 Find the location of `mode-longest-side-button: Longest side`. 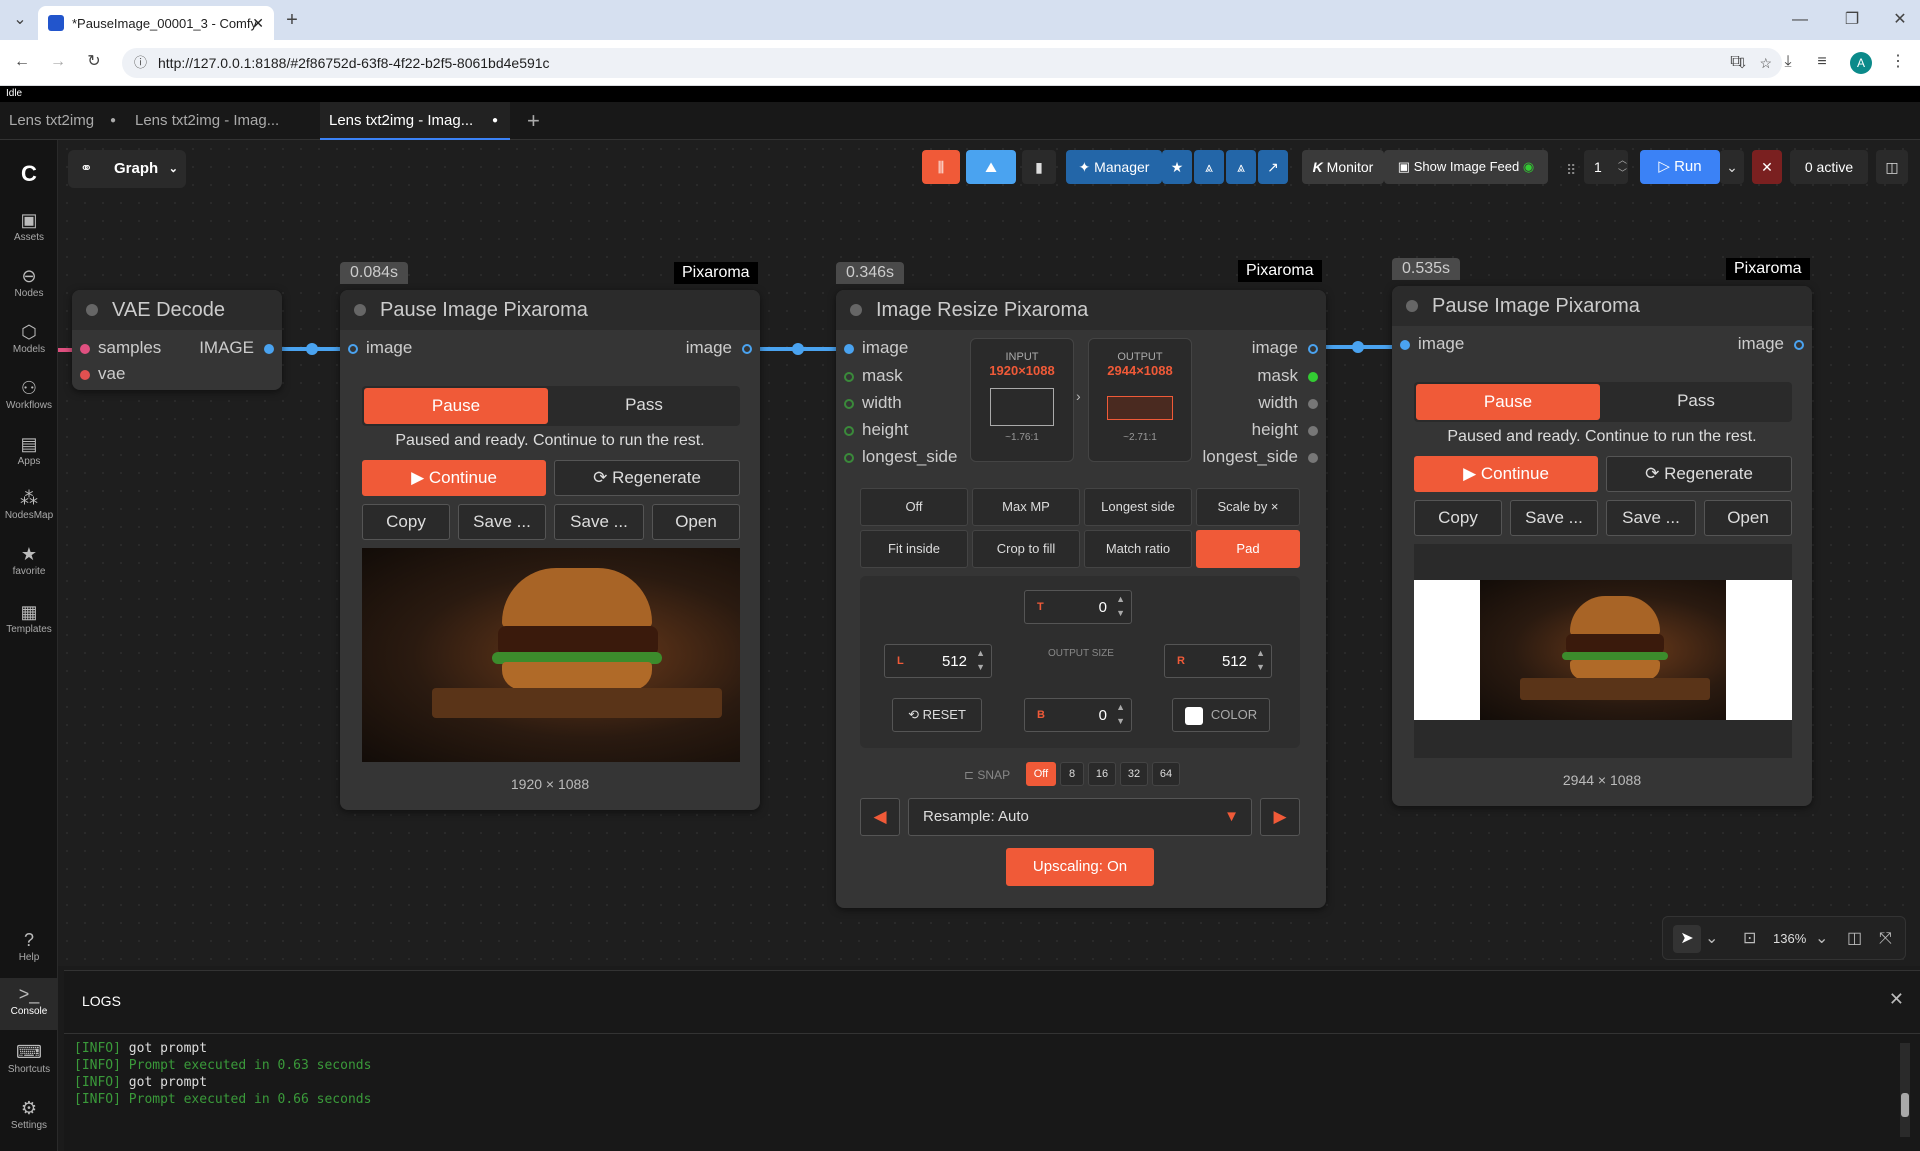

mode-longest-side-button: Longest side is located at coordinates (1138, 507).